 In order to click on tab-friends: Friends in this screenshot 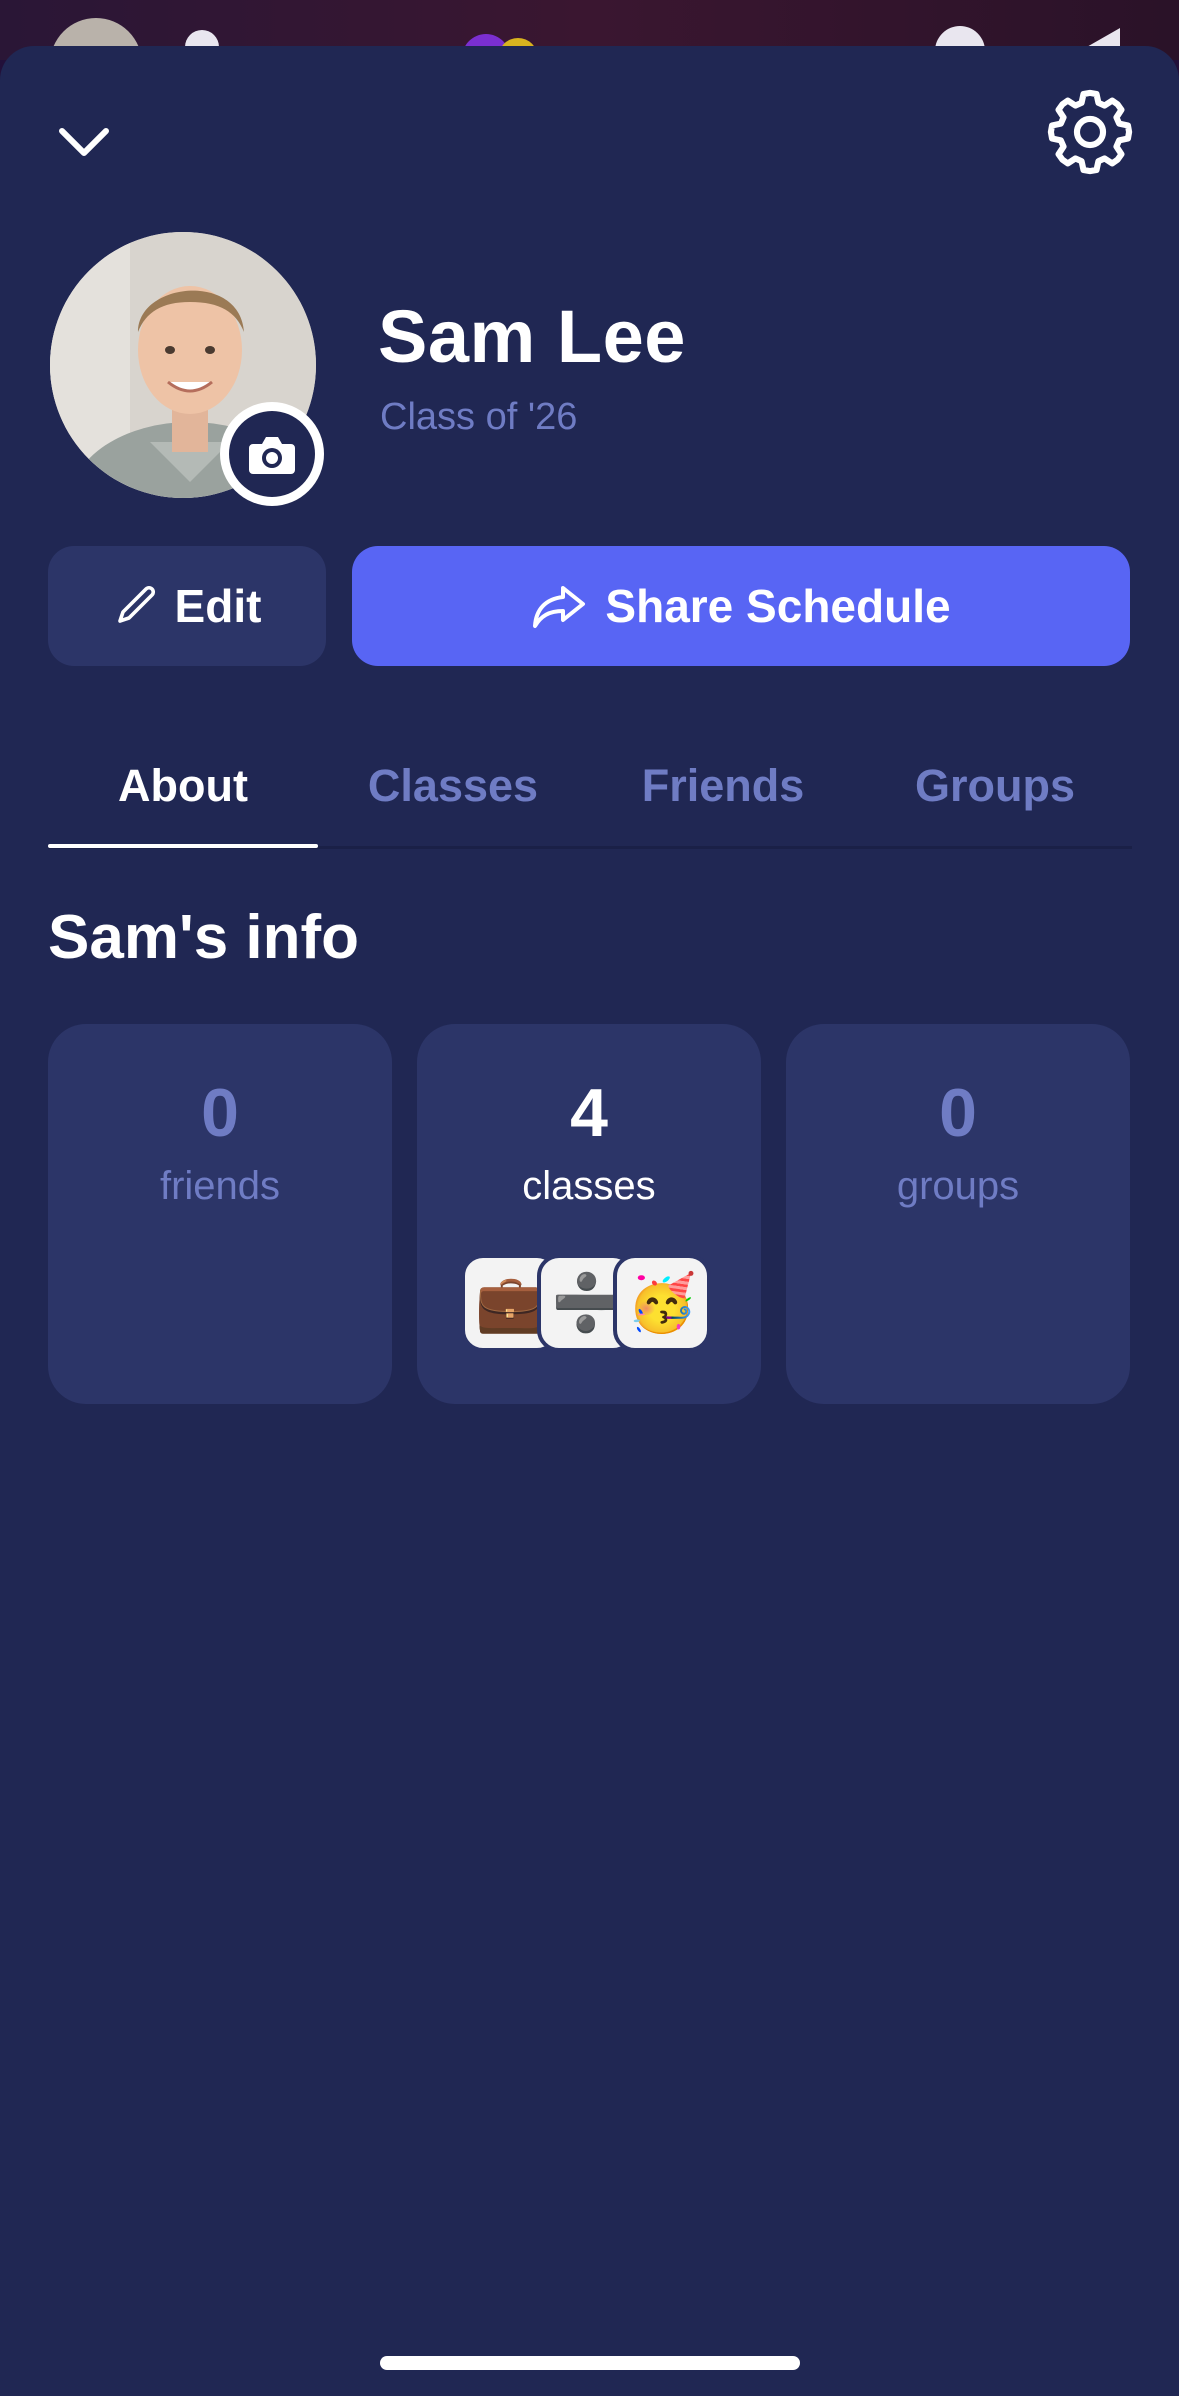, I will do `click(723, 786)`.